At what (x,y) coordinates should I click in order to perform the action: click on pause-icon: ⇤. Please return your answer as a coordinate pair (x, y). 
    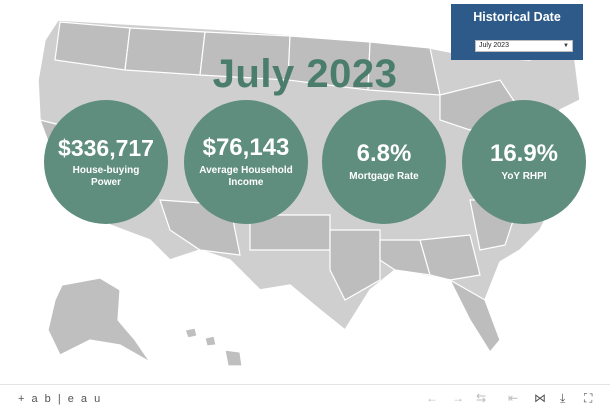
    Looking at the image, I should click on (513, 398).